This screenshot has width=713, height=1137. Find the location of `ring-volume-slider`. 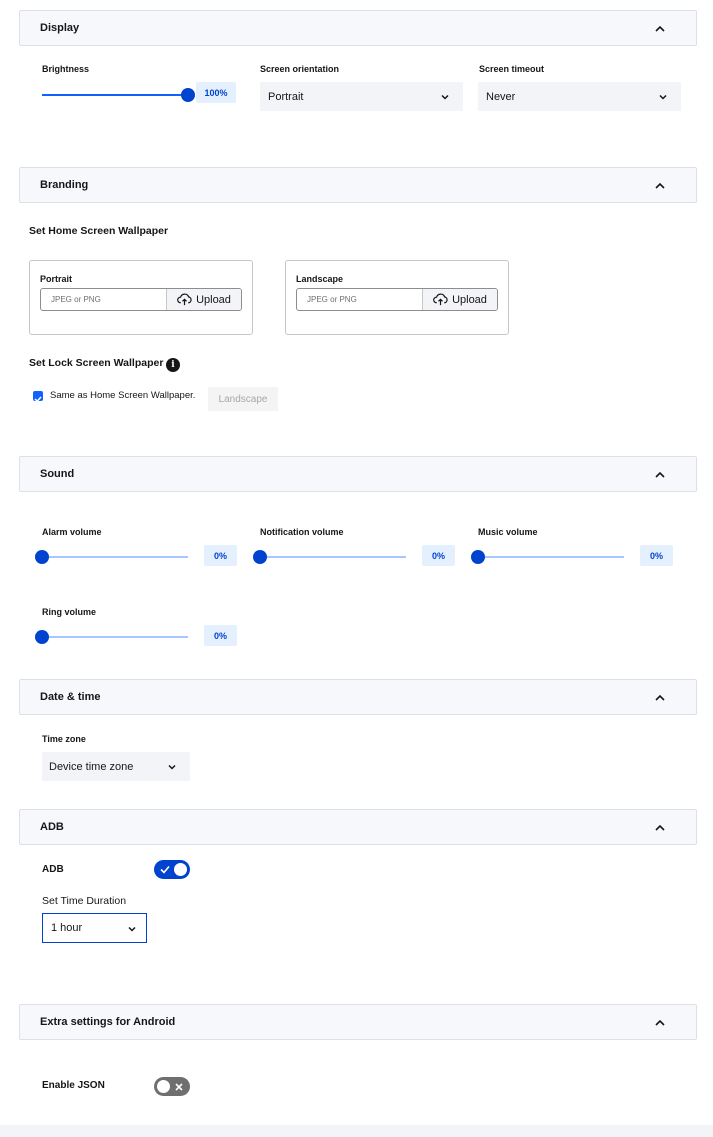

ring-volume-slider is located at coordinates (111, 637).